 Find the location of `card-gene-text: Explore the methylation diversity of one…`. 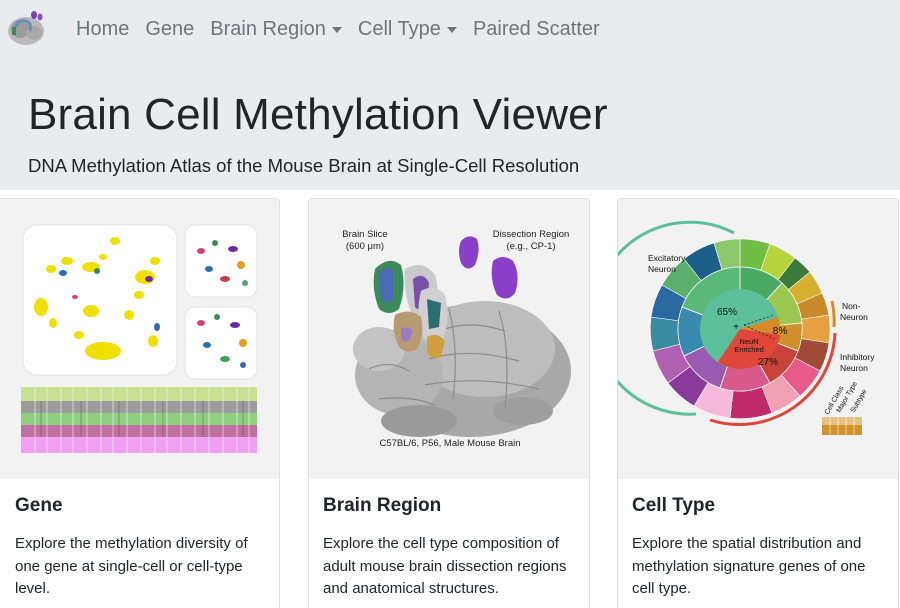

card-gene-text: Explore the methylation diversity of one… is located at coordinates (131, 566).